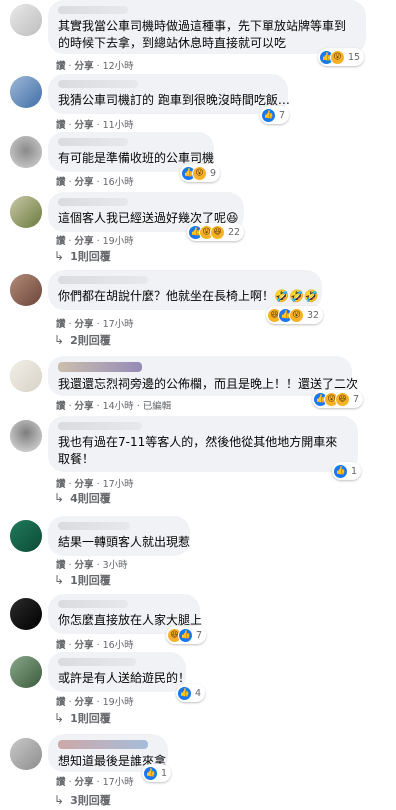 This screenshot has height=810, width=396. What do you see at coordinates (118, 125) in the screenshot?
I see `timestamp: 11小時` at bounding box center [118, 125].